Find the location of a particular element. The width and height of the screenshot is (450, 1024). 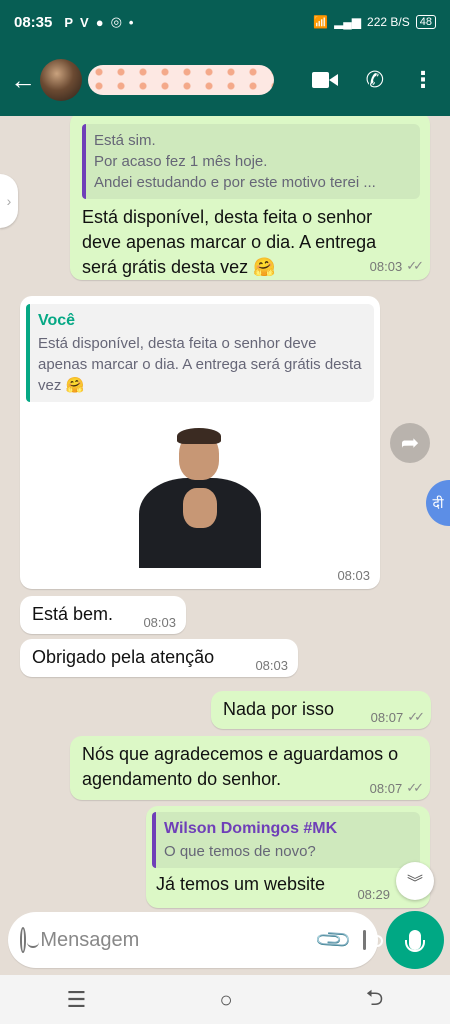

emoji-icon is located at coordinates (30, 940).